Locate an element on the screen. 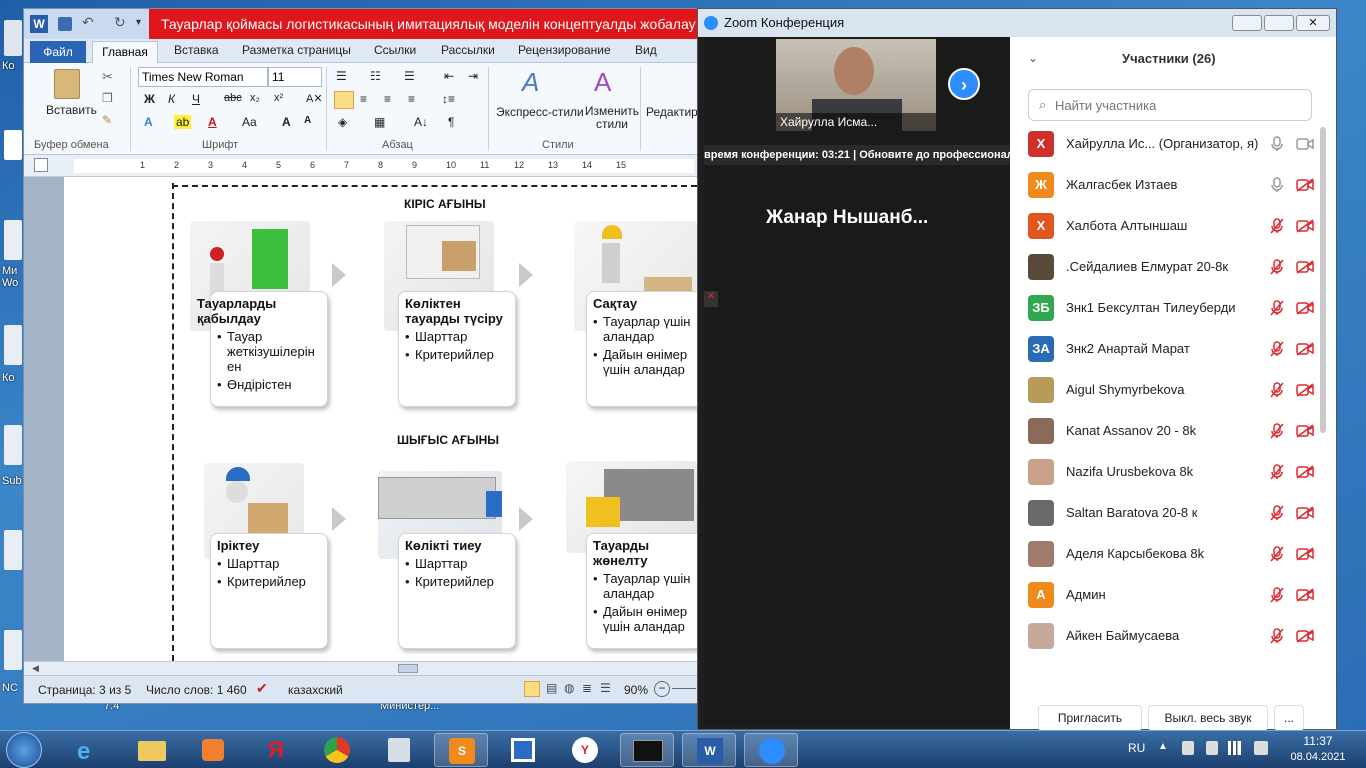  bold-button: Ж is located at coordinates (149, 99).